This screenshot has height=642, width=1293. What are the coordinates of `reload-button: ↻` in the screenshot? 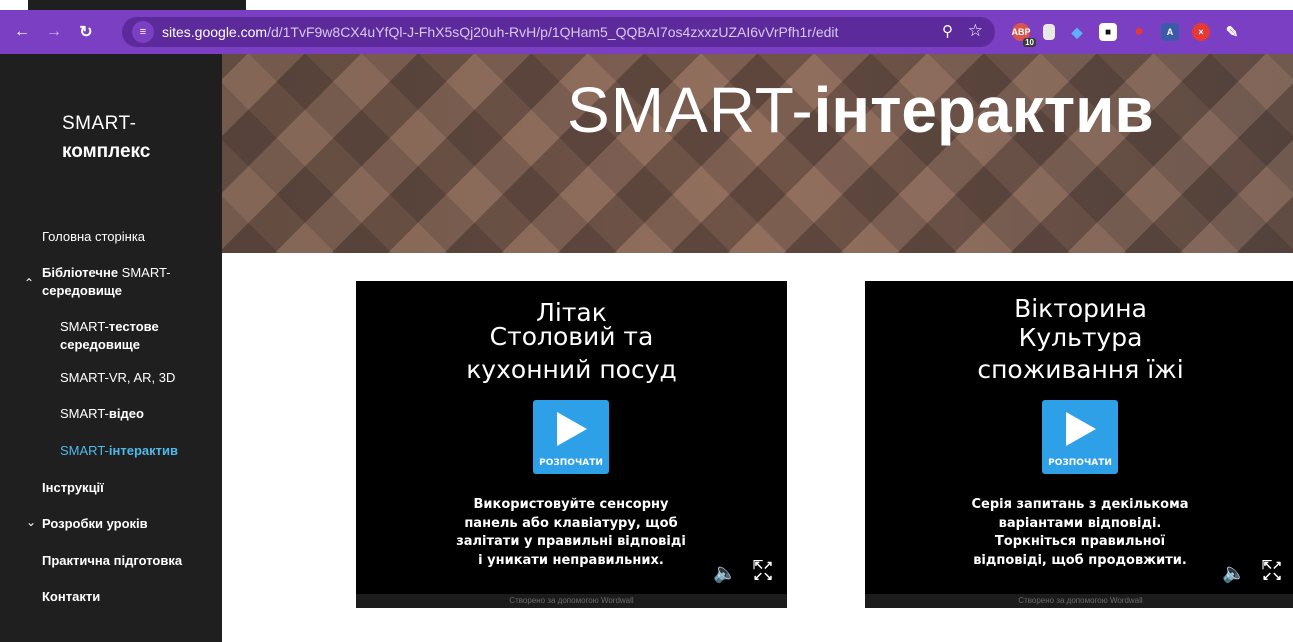 It's located at (86, 32).